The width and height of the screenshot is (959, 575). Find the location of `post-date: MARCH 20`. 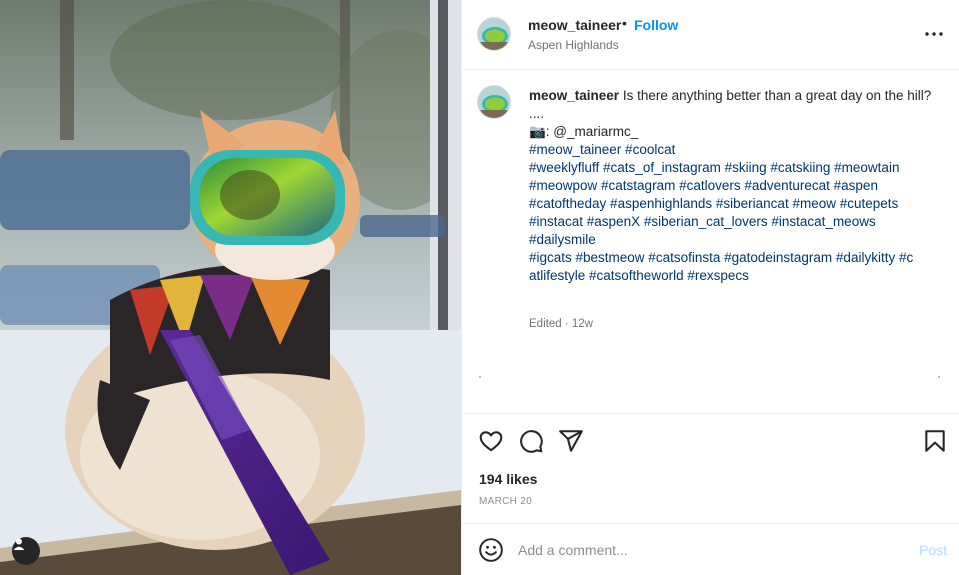

post-date: MARCH 20 is located at coordinates (505, 501).